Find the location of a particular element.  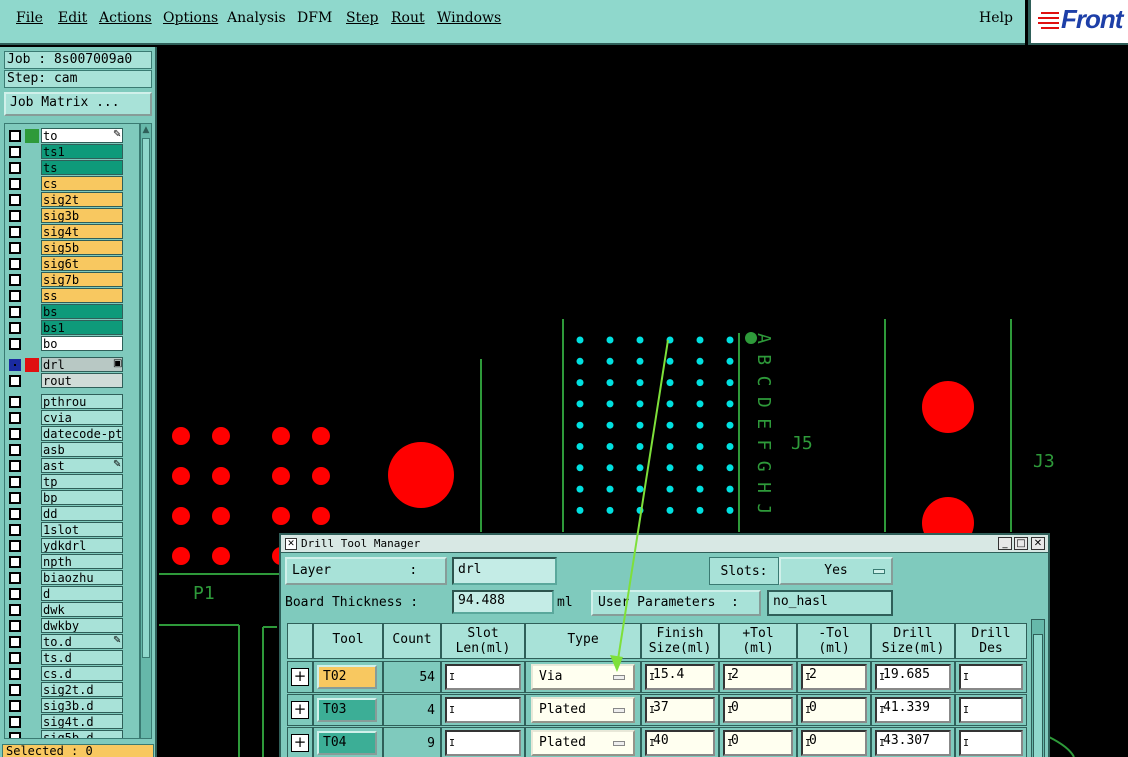

annotation-arrow is located at coordinates (639, 505).